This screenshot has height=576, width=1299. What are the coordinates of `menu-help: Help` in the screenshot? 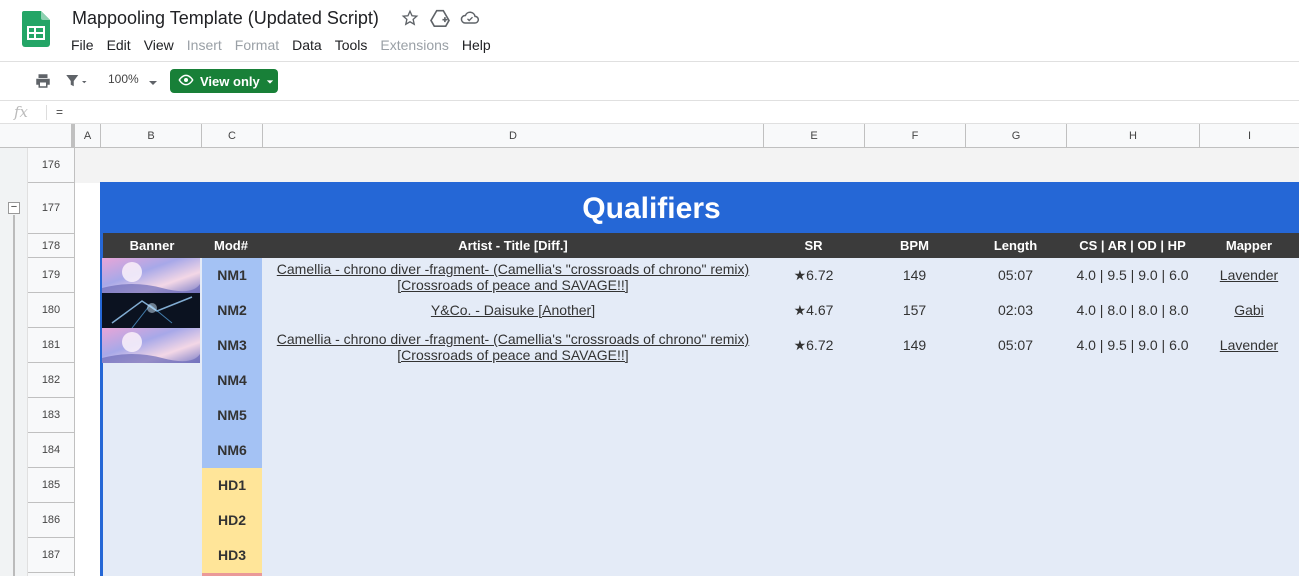 It's located at (481, 45).